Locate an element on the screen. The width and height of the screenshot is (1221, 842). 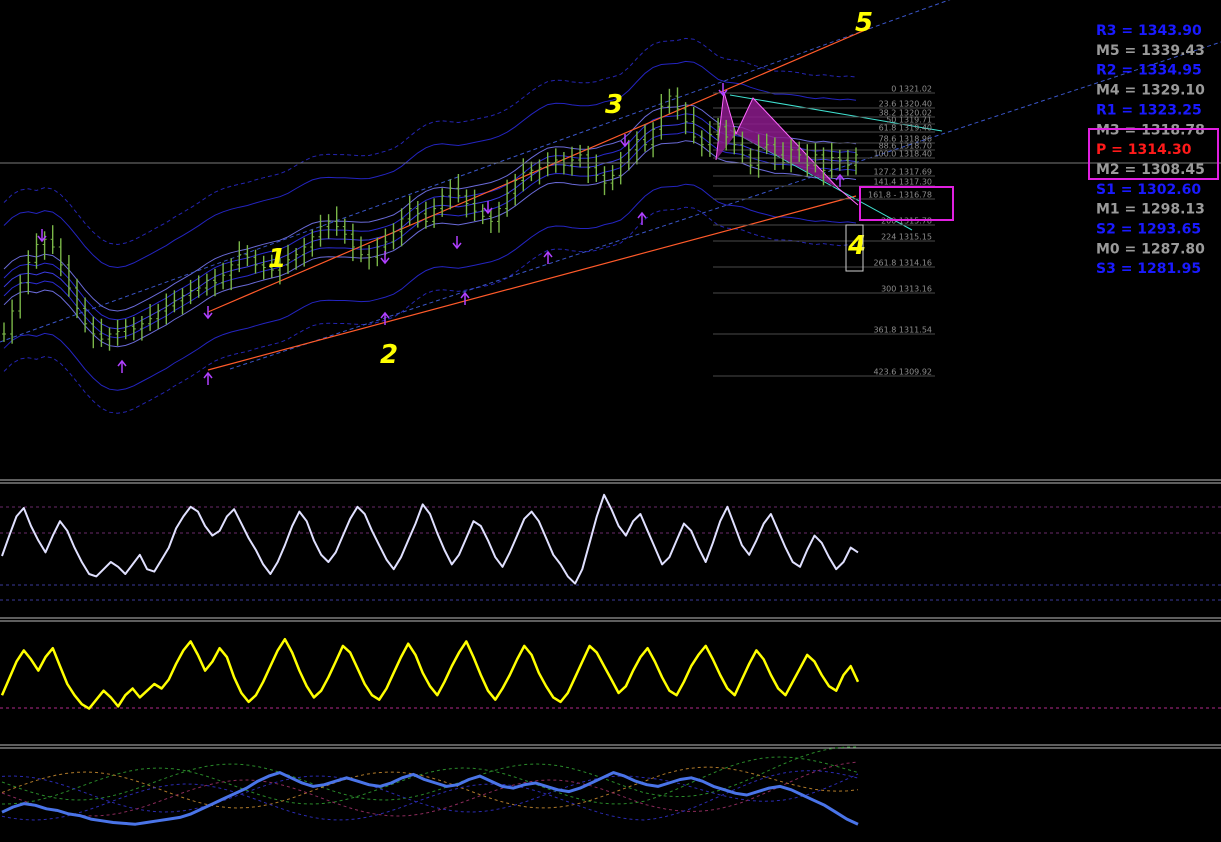
fib-level-label: 127.2 1317.69 is located at coordinates (902, 172).